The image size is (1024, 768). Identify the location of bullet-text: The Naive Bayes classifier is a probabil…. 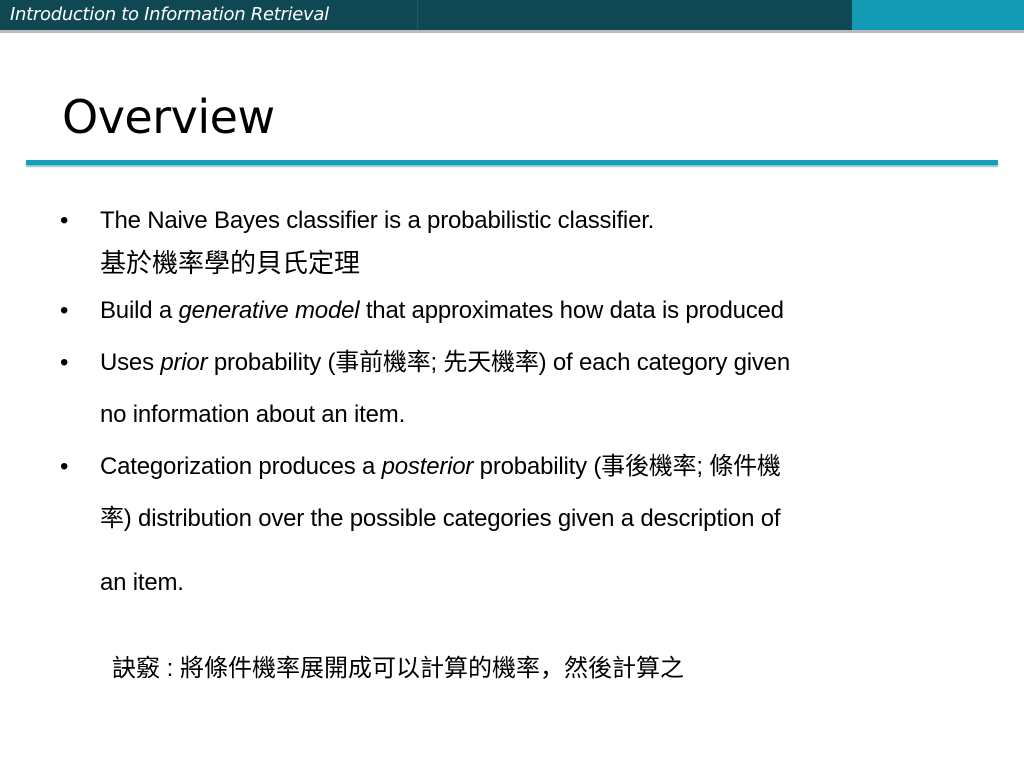
(377, 220).